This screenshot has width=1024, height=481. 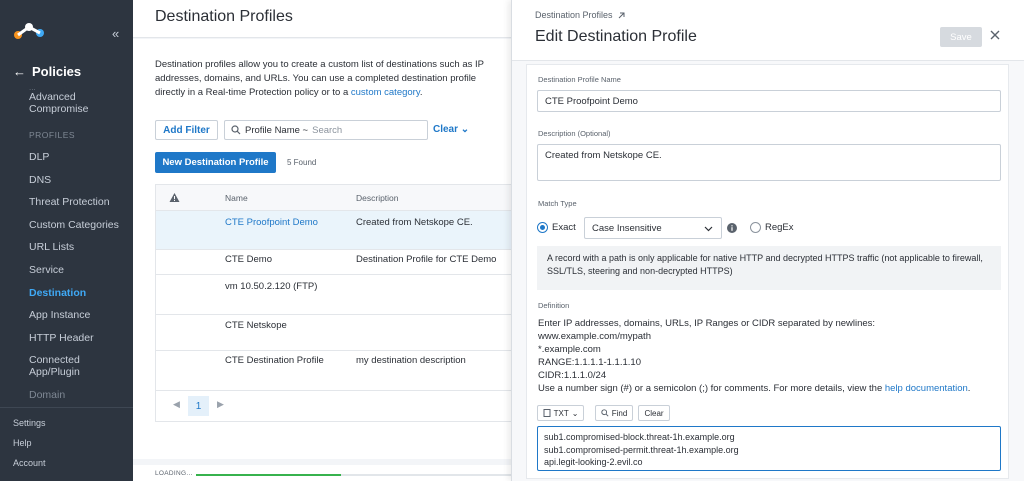 I want to click on row-name: CTE Demo, so click(x=248, y=259).